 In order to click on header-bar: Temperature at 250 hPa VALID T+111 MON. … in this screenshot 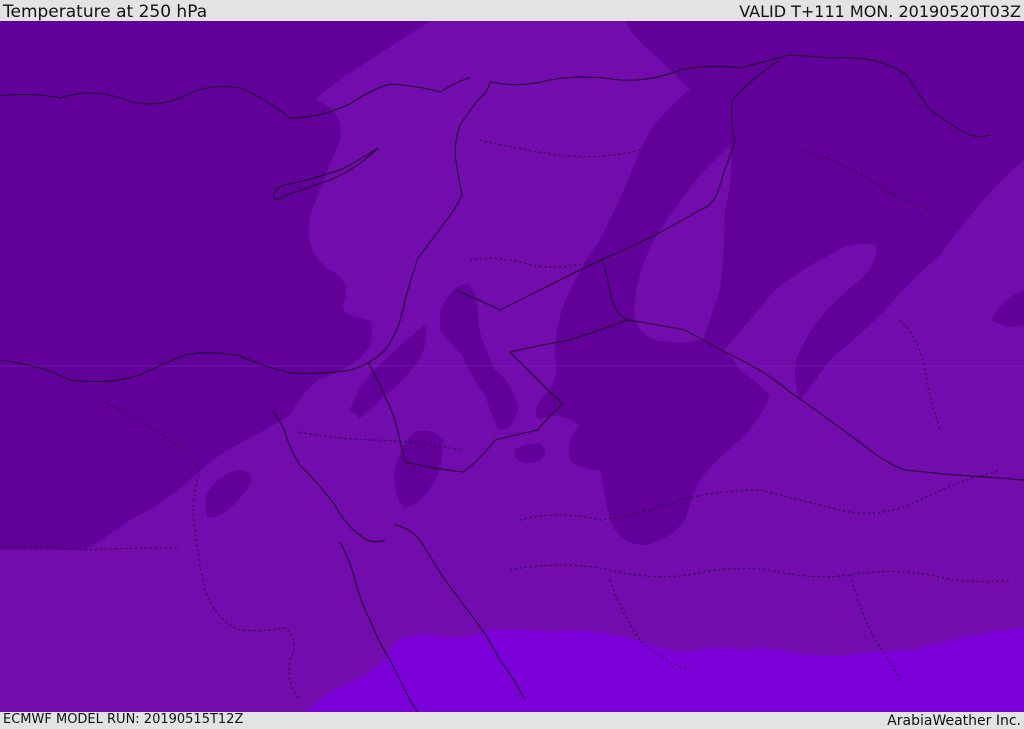, I will do `click(512, 10)`.